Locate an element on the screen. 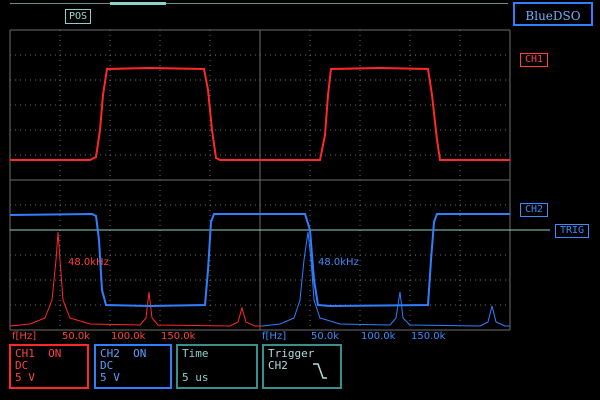 This screenshot has width=600, height=400. ch2-level-marker: CH2 is located at coordinates (534, 210).